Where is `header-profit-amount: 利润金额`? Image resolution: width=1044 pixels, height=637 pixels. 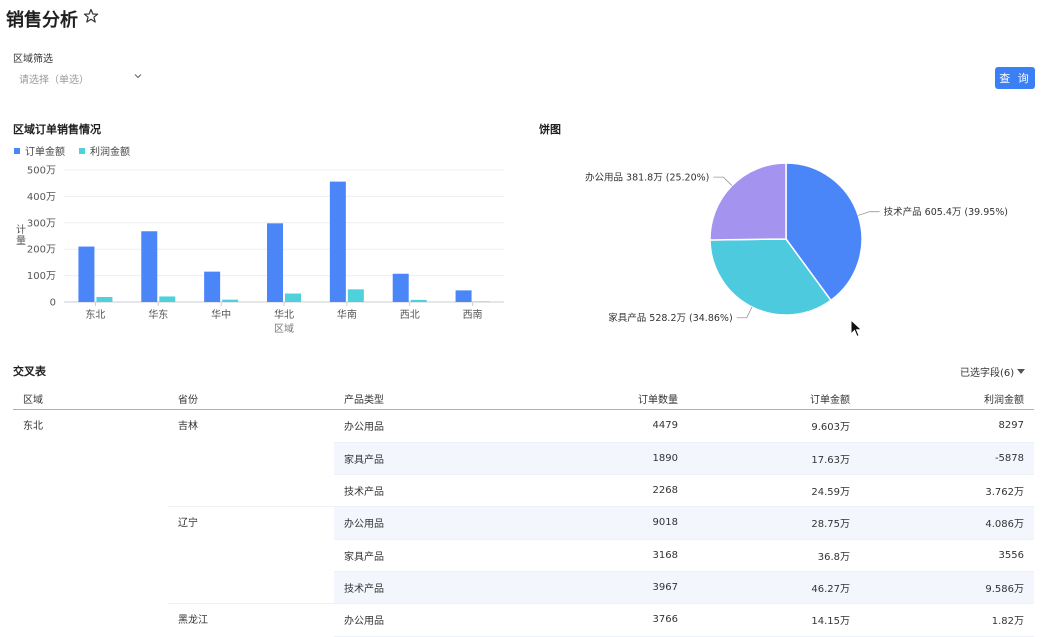
header-profit-amount: 利润金额 is located at coordinates (947, 398).